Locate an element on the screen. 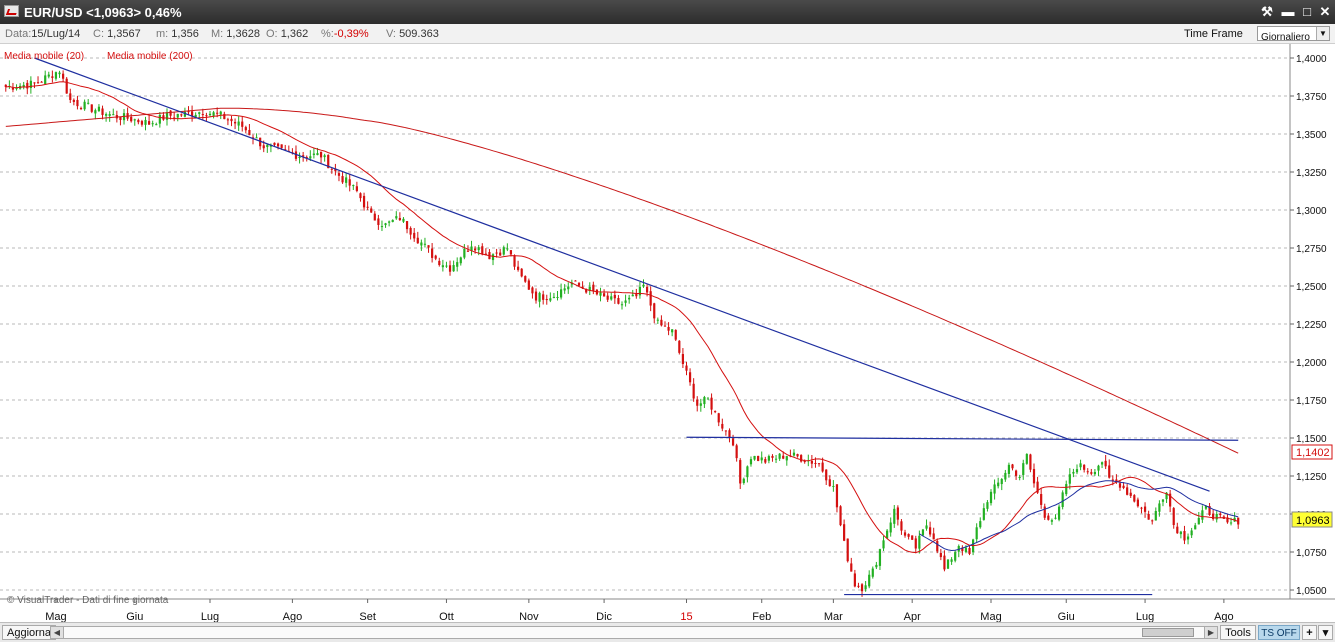 The width and height of the screenshot is (1335, 642). maximize-icon: □ is located at coordinates (1307, 11).